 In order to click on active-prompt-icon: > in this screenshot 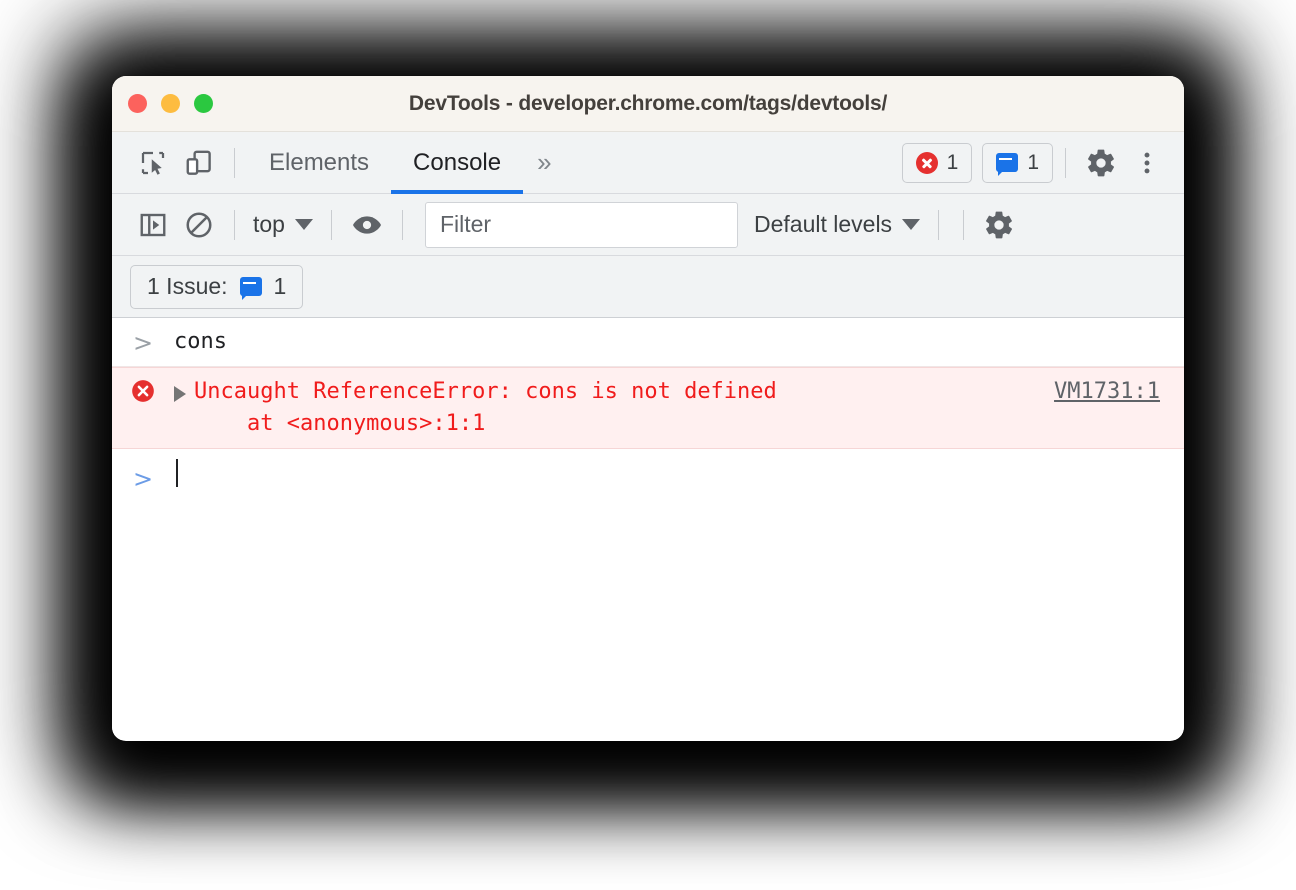, I will do `click(143, 479)`.